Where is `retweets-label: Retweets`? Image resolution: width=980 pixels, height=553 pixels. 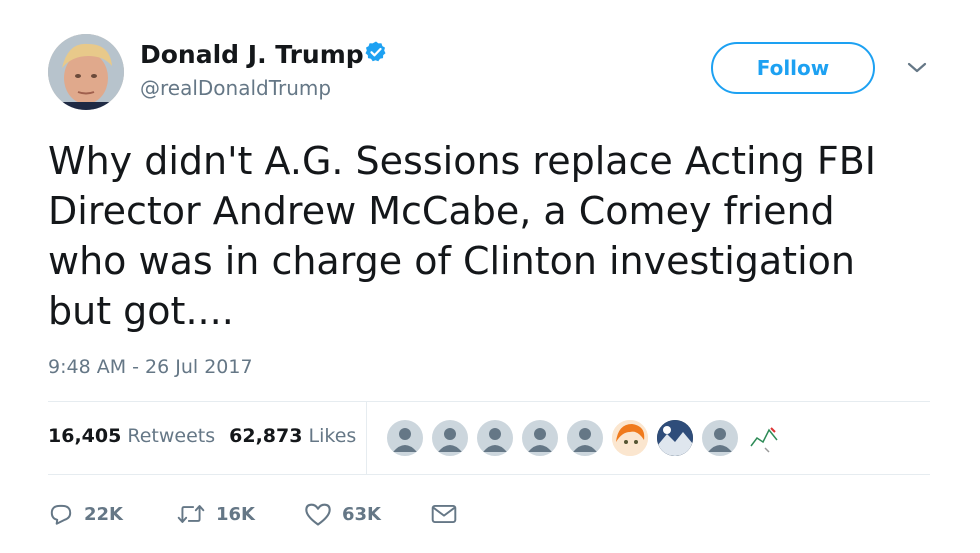 retweets-label: Retweets is located at coordinates (171, 436).